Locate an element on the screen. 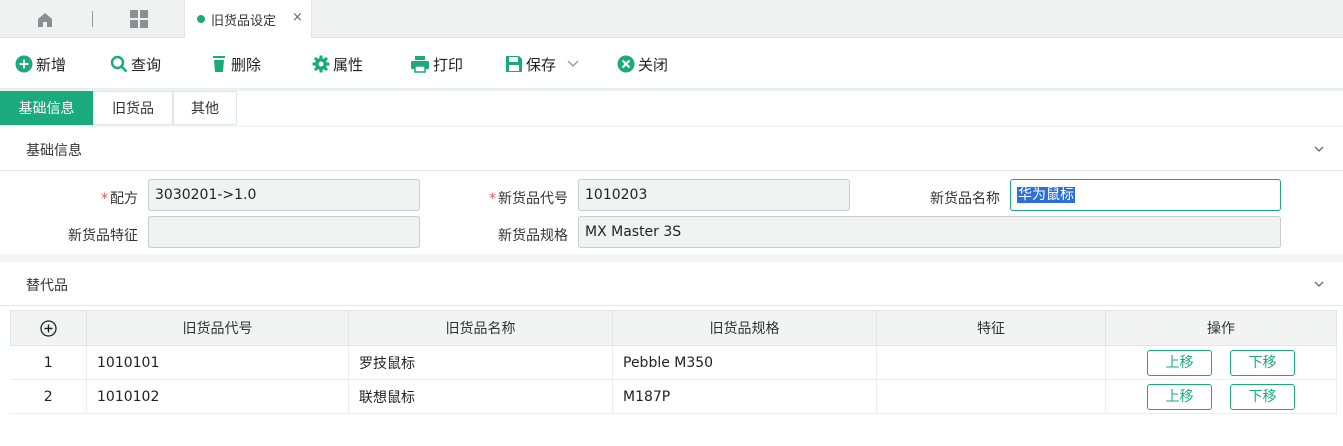  new-feature-label: 新货品特征 is located at coordinates (103, 236).